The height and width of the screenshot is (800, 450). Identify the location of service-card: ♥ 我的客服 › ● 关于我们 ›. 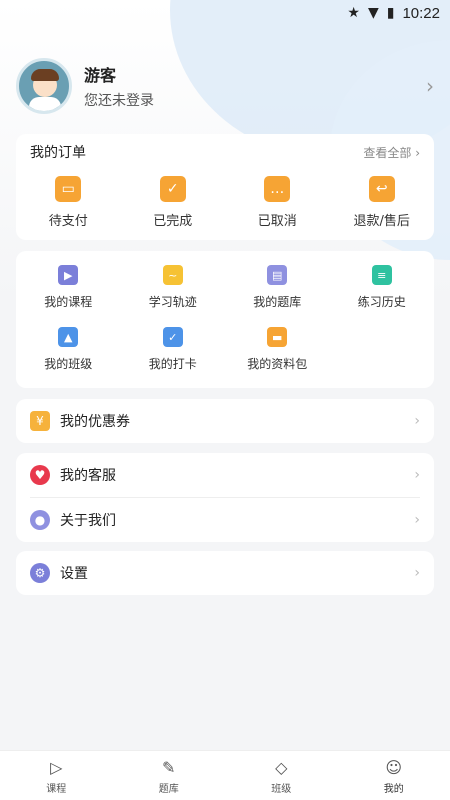
(225, 497).